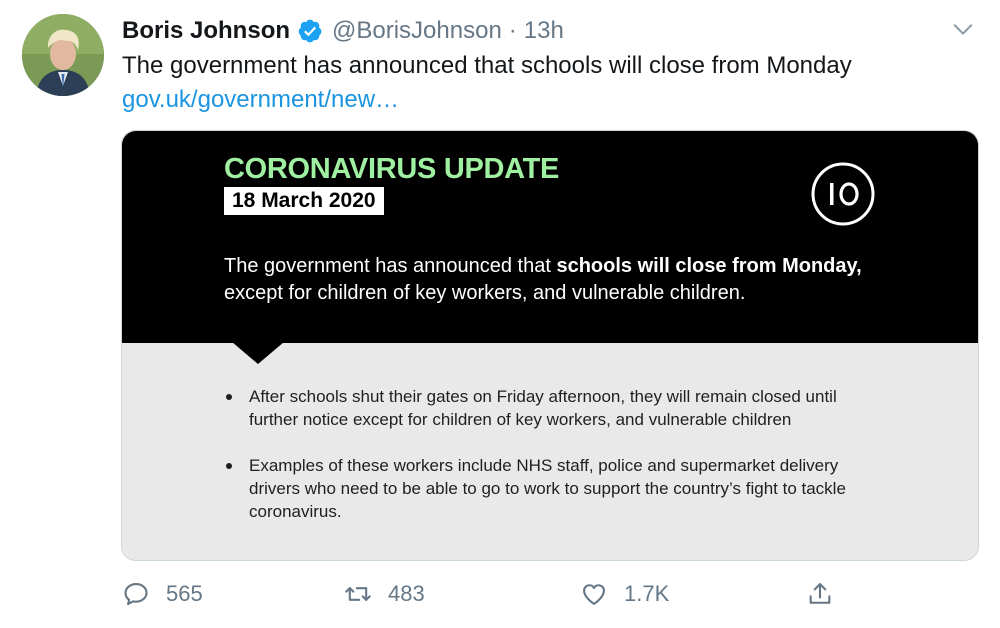 The image size is (1000, 628). I want to click on retweet-count: 483, so click(406, 593).